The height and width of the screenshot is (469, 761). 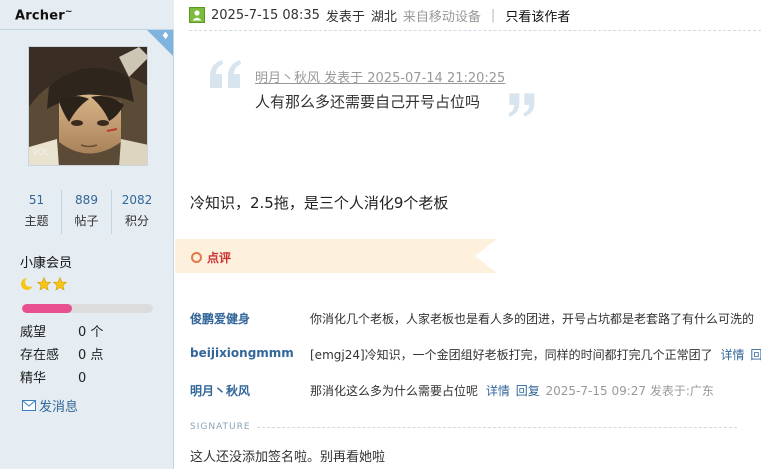 I want to click on rating-label: 点评, so click(x=211, y=257).